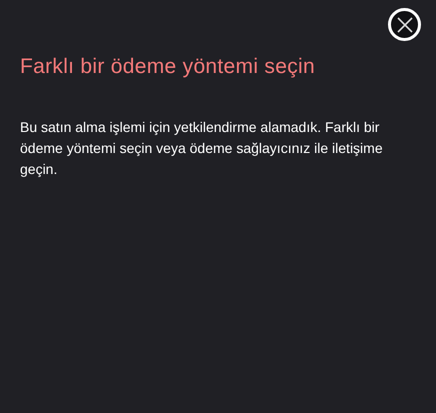 Image resolution: width=436 pixels, height=413 pixels. I want to click on close-button, so click(404, 24).